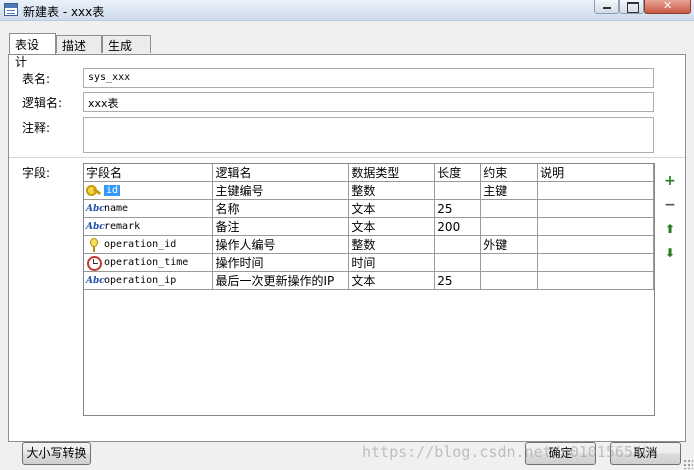 This screenshot has width=694, height=470. What do you see at coordinates (606, 7) in the screenshot?
I see `minimize-button` at bounding box center [606, 7].